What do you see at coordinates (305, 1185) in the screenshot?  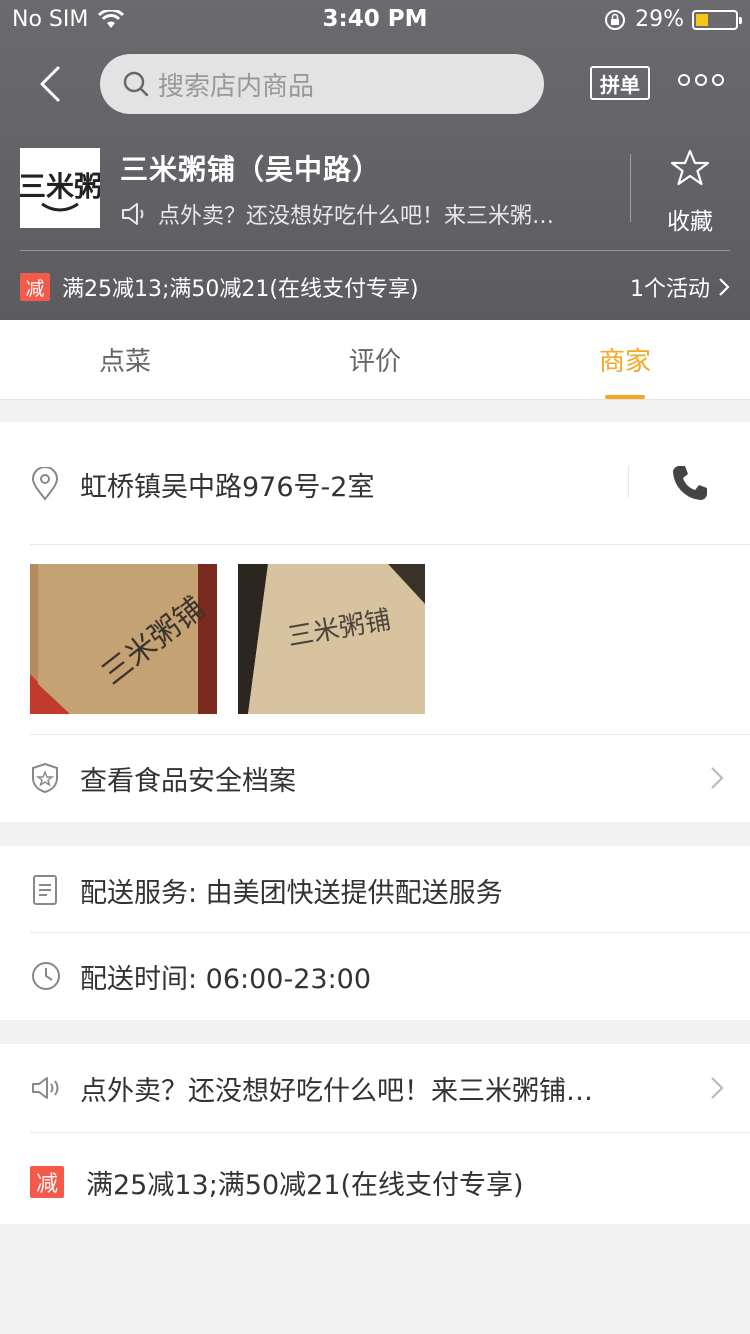 I see `discount-text: 满25减13;满50减21(在线支付专享)` at bounding box center [305, 1185].